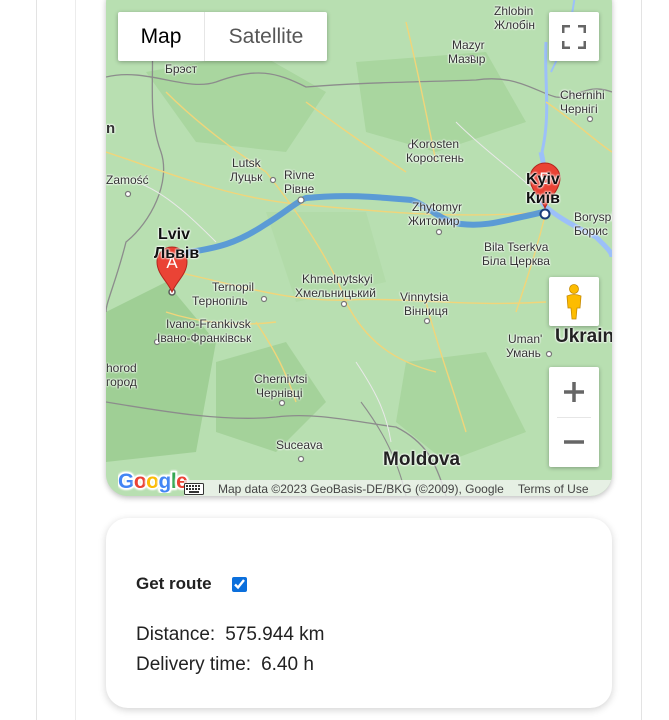 The image size is (669, 720). I want to click on plus-icon, so click(574, 391).